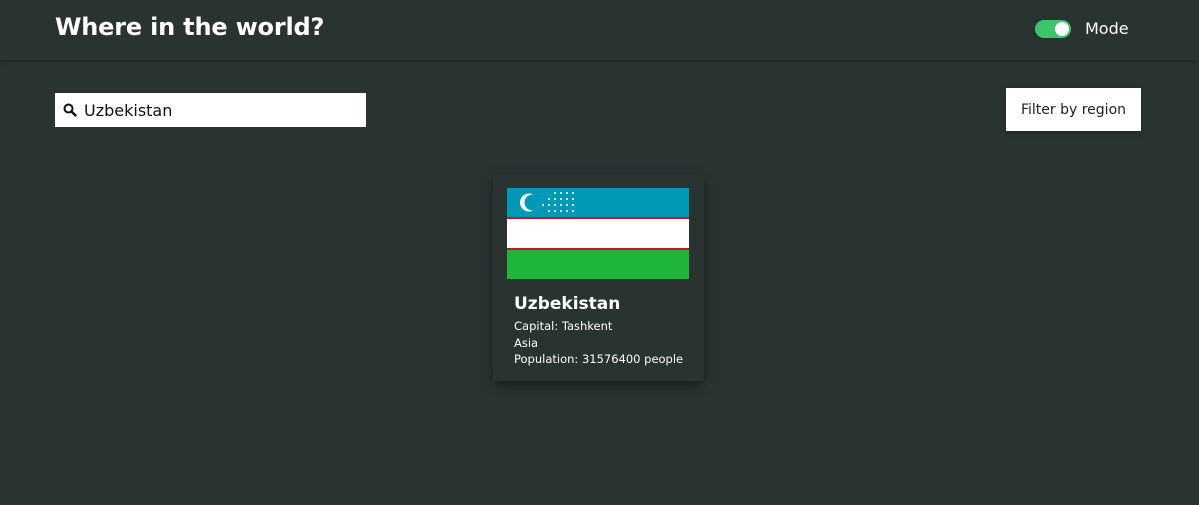 The height and width of the screenshot is (505, 1199). What do you see at coordinates (221, 110) in the screenshot?
I see `search-input` at bounding box center [221, 110].